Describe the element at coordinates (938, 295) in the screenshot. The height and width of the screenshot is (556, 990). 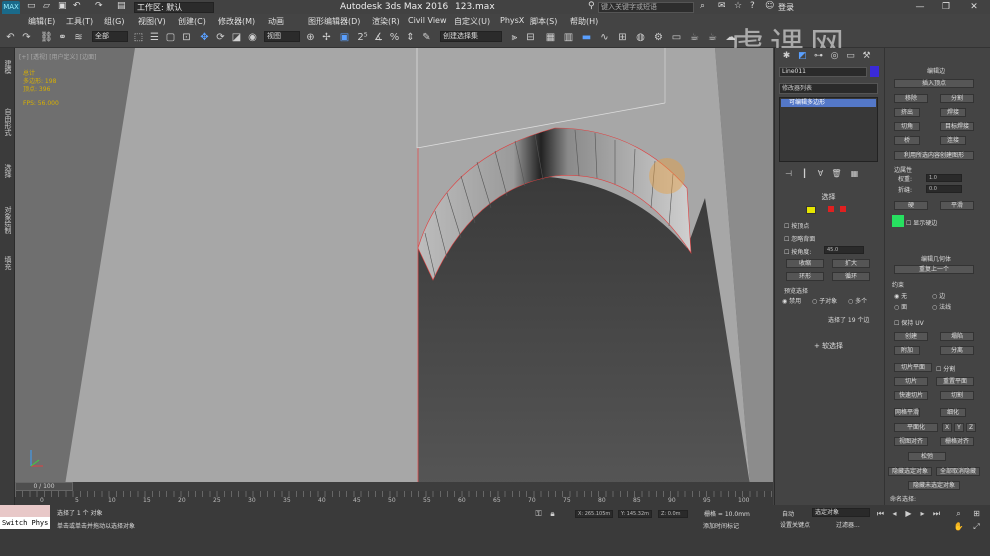
I see `constraint-edge-radio: ○ 边` at that location.